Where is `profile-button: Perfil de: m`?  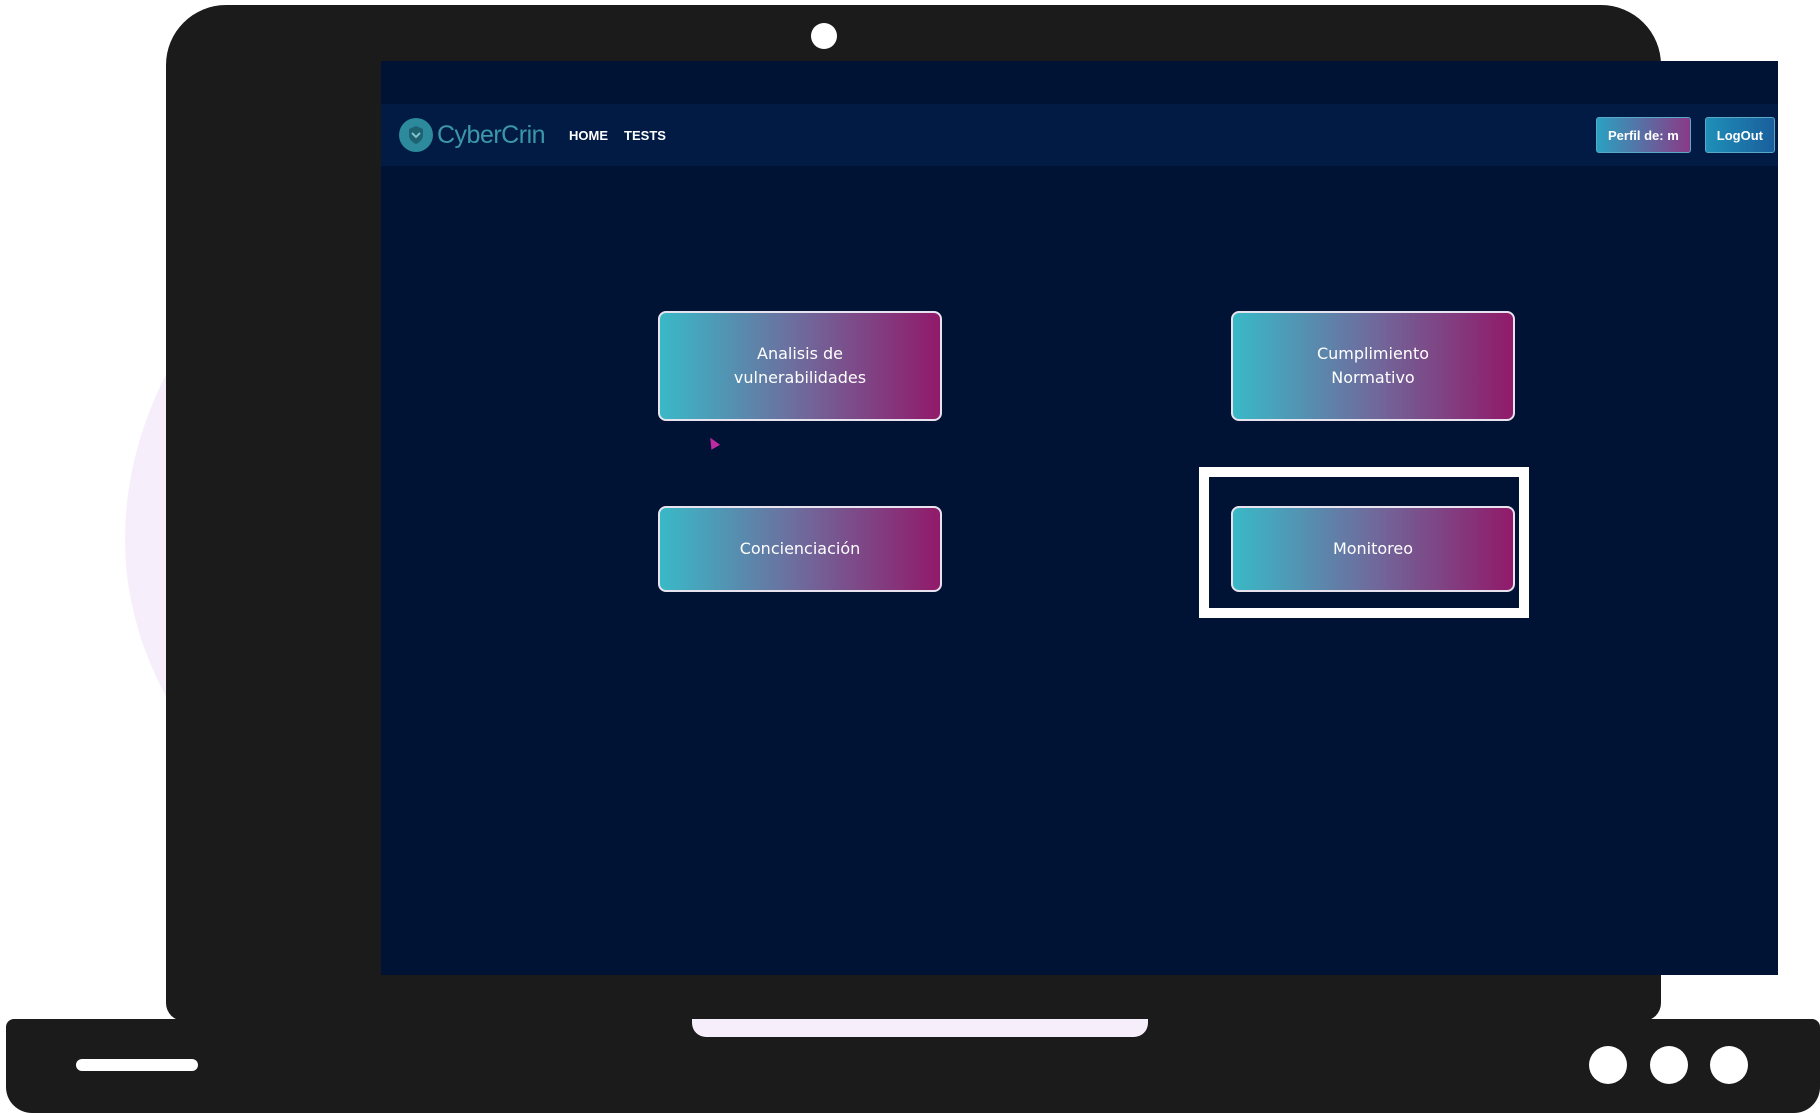 profile-button: Perfil de: m is located at coordinates (1643, 135).